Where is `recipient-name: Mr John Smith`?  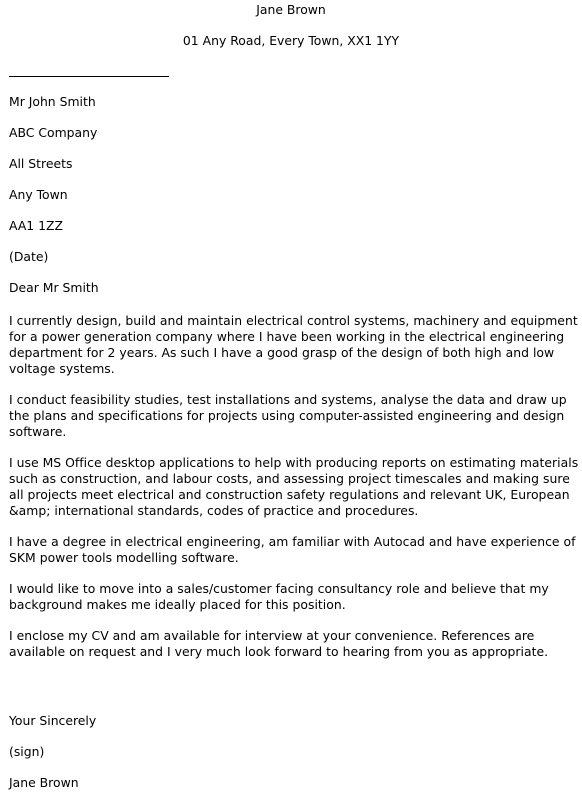 recipient-name: Mr John Smith is located at coordinates (52, 101).